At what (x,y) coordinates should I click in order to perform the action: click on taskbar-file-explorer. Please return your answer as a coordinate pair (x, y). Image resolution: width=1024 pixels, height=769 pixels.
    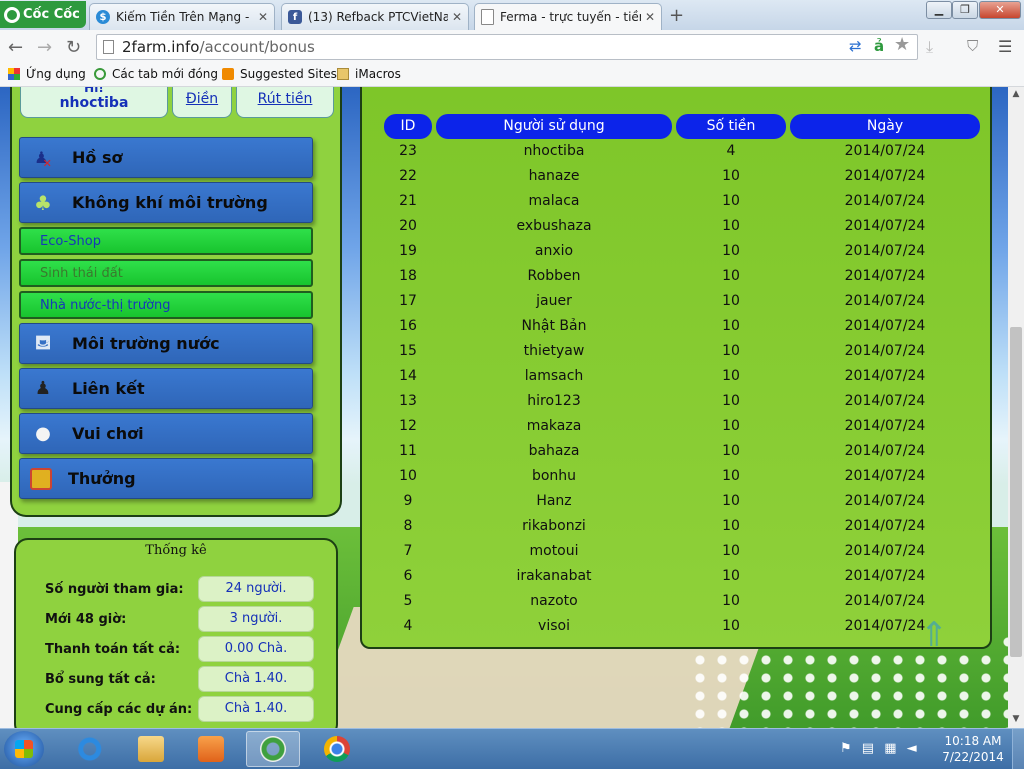
    Looking at the image, I should click on (151, 749).